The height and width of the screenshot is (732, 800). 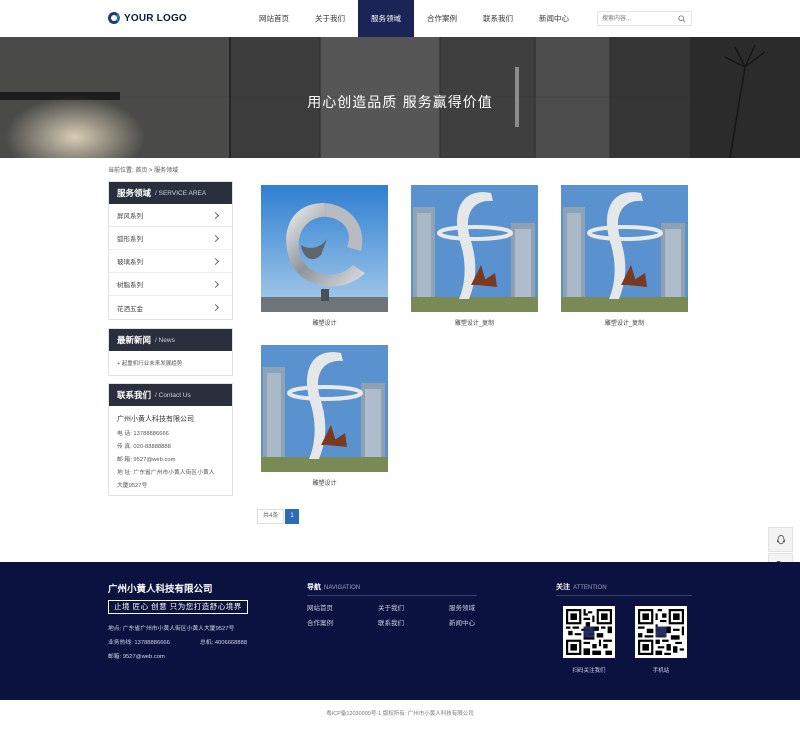 What do you see at coordinates (320, 622) in the screenshot?
I see `footer-link-cases: 合作案例` at bounding box center [320, 622].